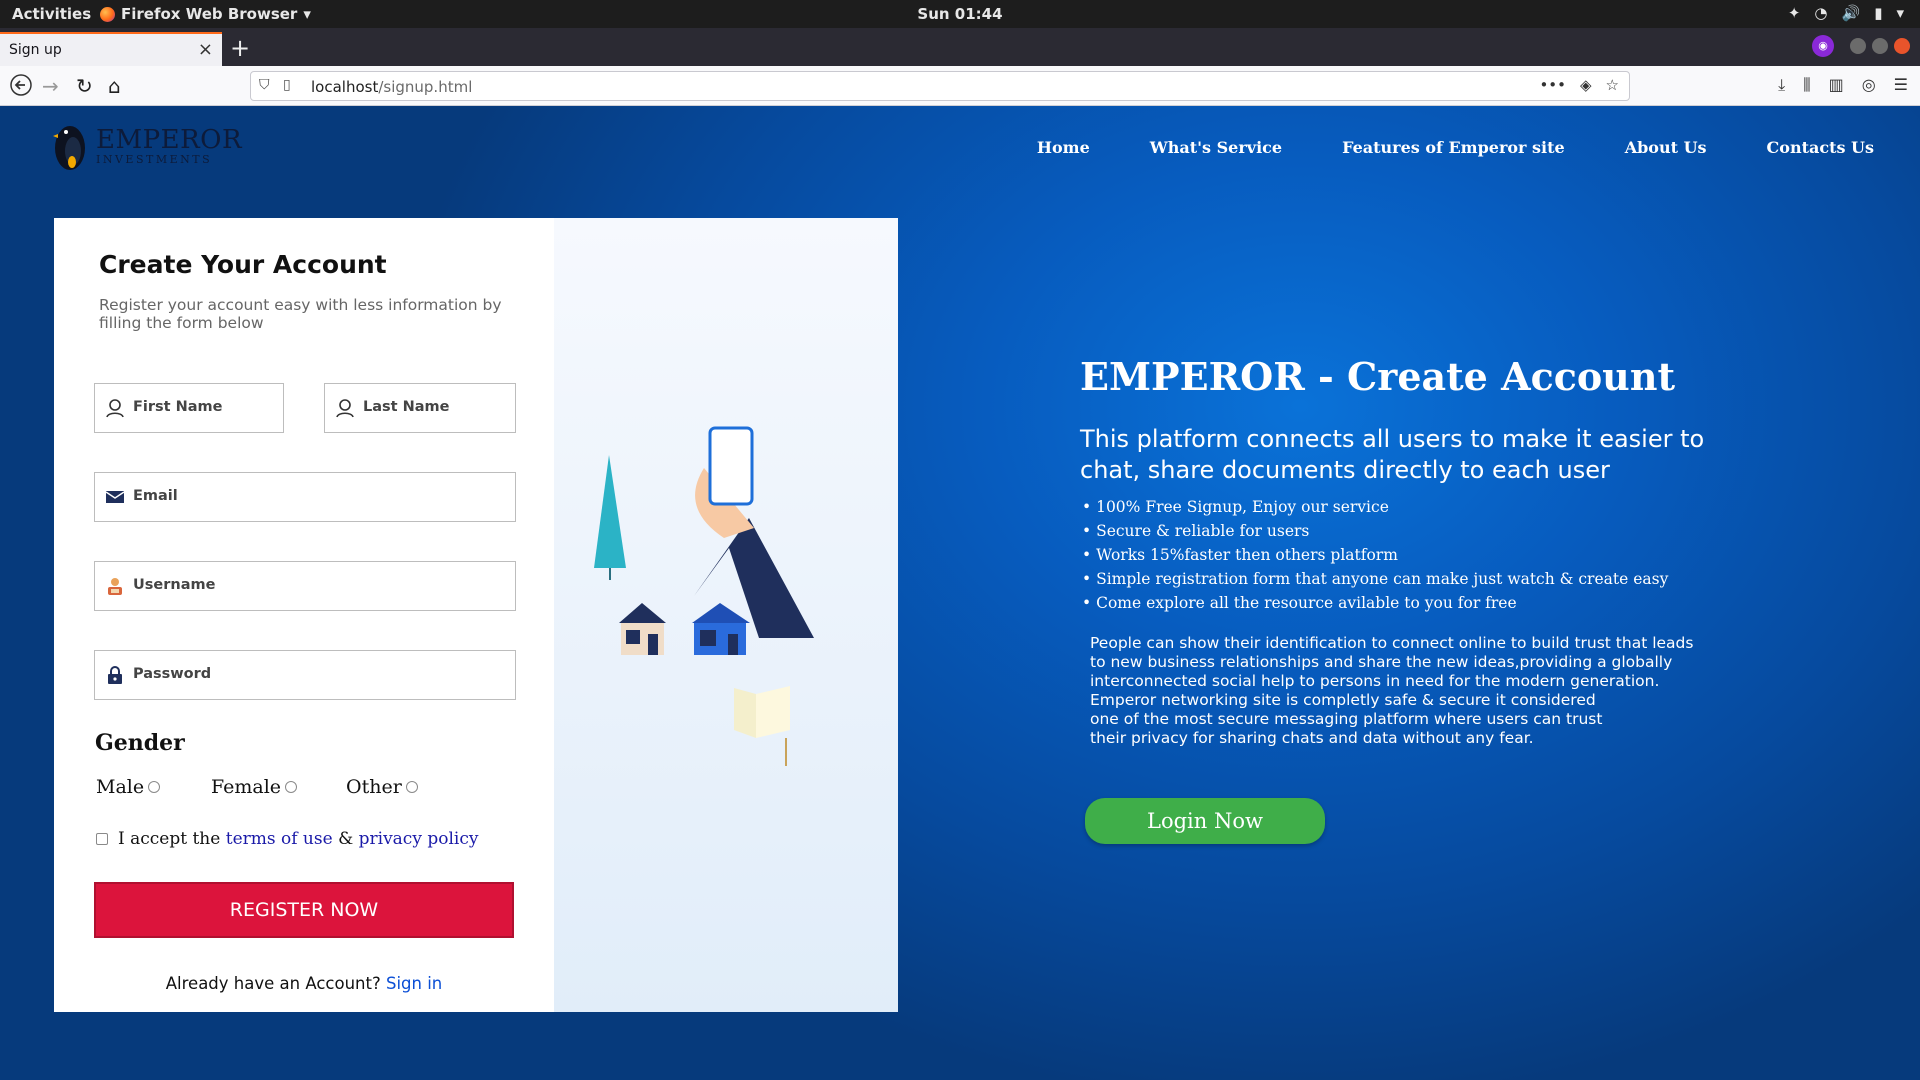  I want to click on account-icon: ◎, so click(1869, 85).